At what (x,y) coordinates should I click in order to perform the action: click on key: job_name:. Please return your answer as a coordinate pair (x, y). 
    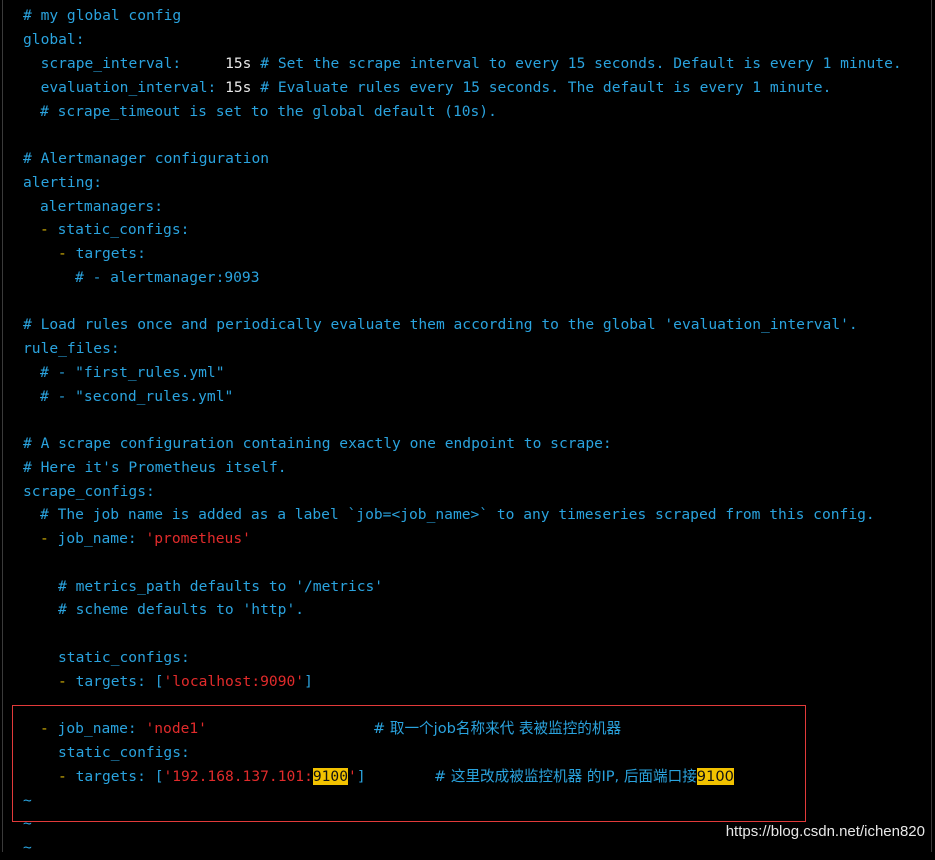
    Looking at the image, I should click on (97, 538).